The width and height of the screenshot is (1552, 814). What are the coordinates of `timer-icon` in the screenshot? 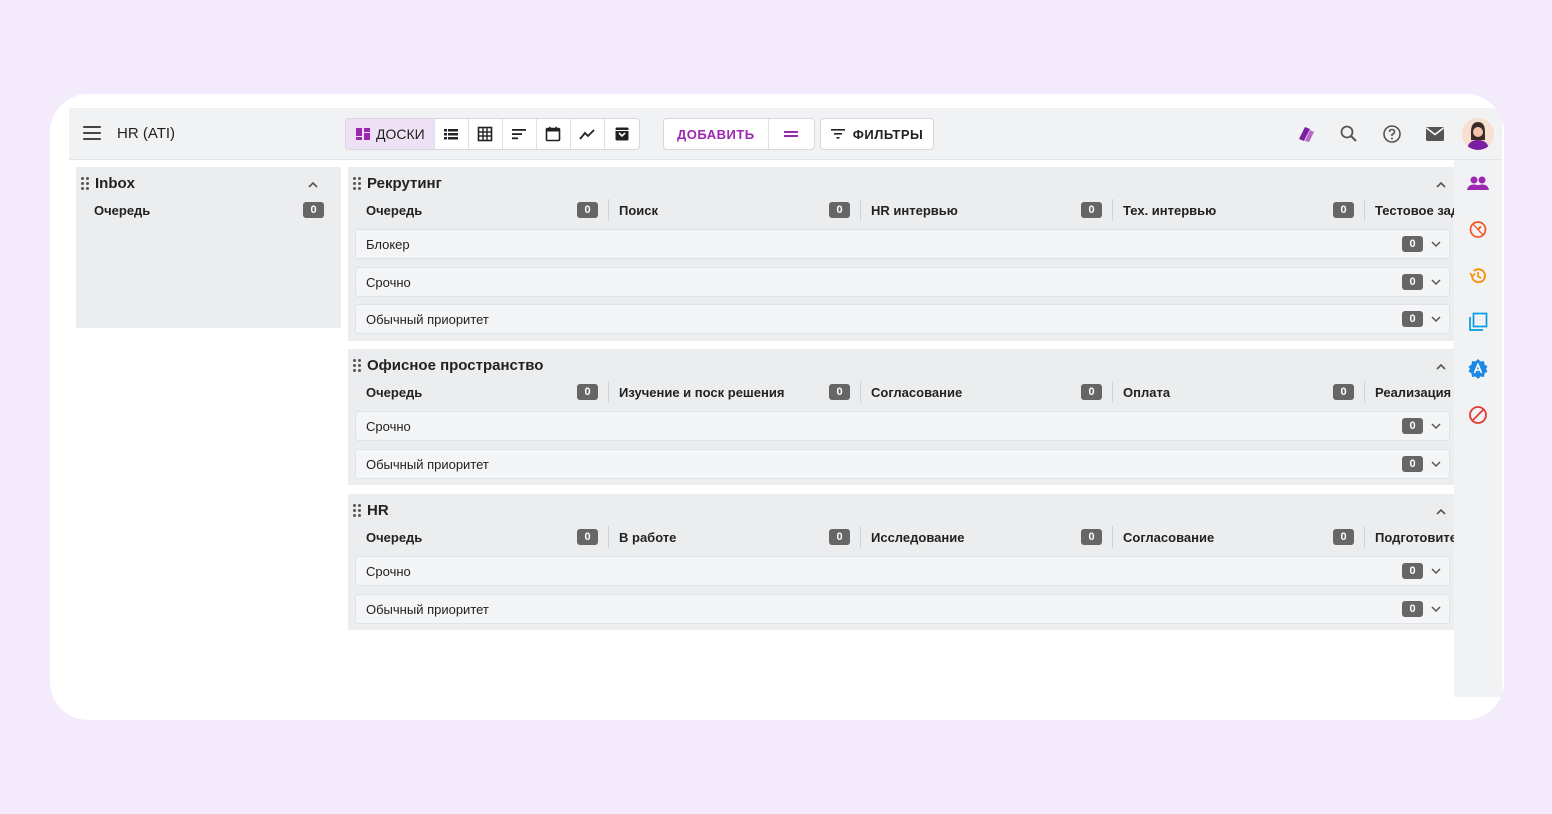 It's located at (1478, 229).